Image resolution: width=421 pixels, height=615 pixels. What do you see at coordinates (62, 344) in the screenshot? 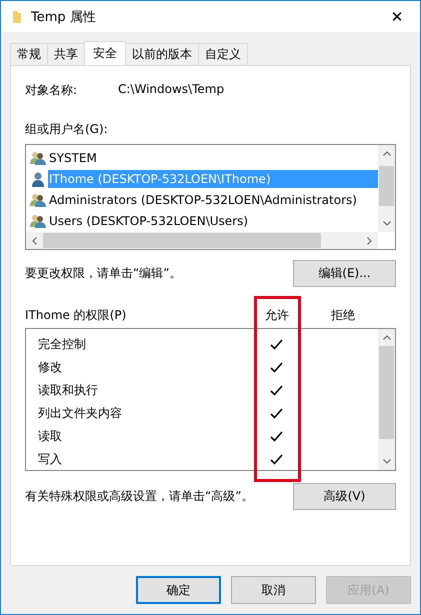
I see `permission-name: 完全控制` at bounding box center [62, 344].